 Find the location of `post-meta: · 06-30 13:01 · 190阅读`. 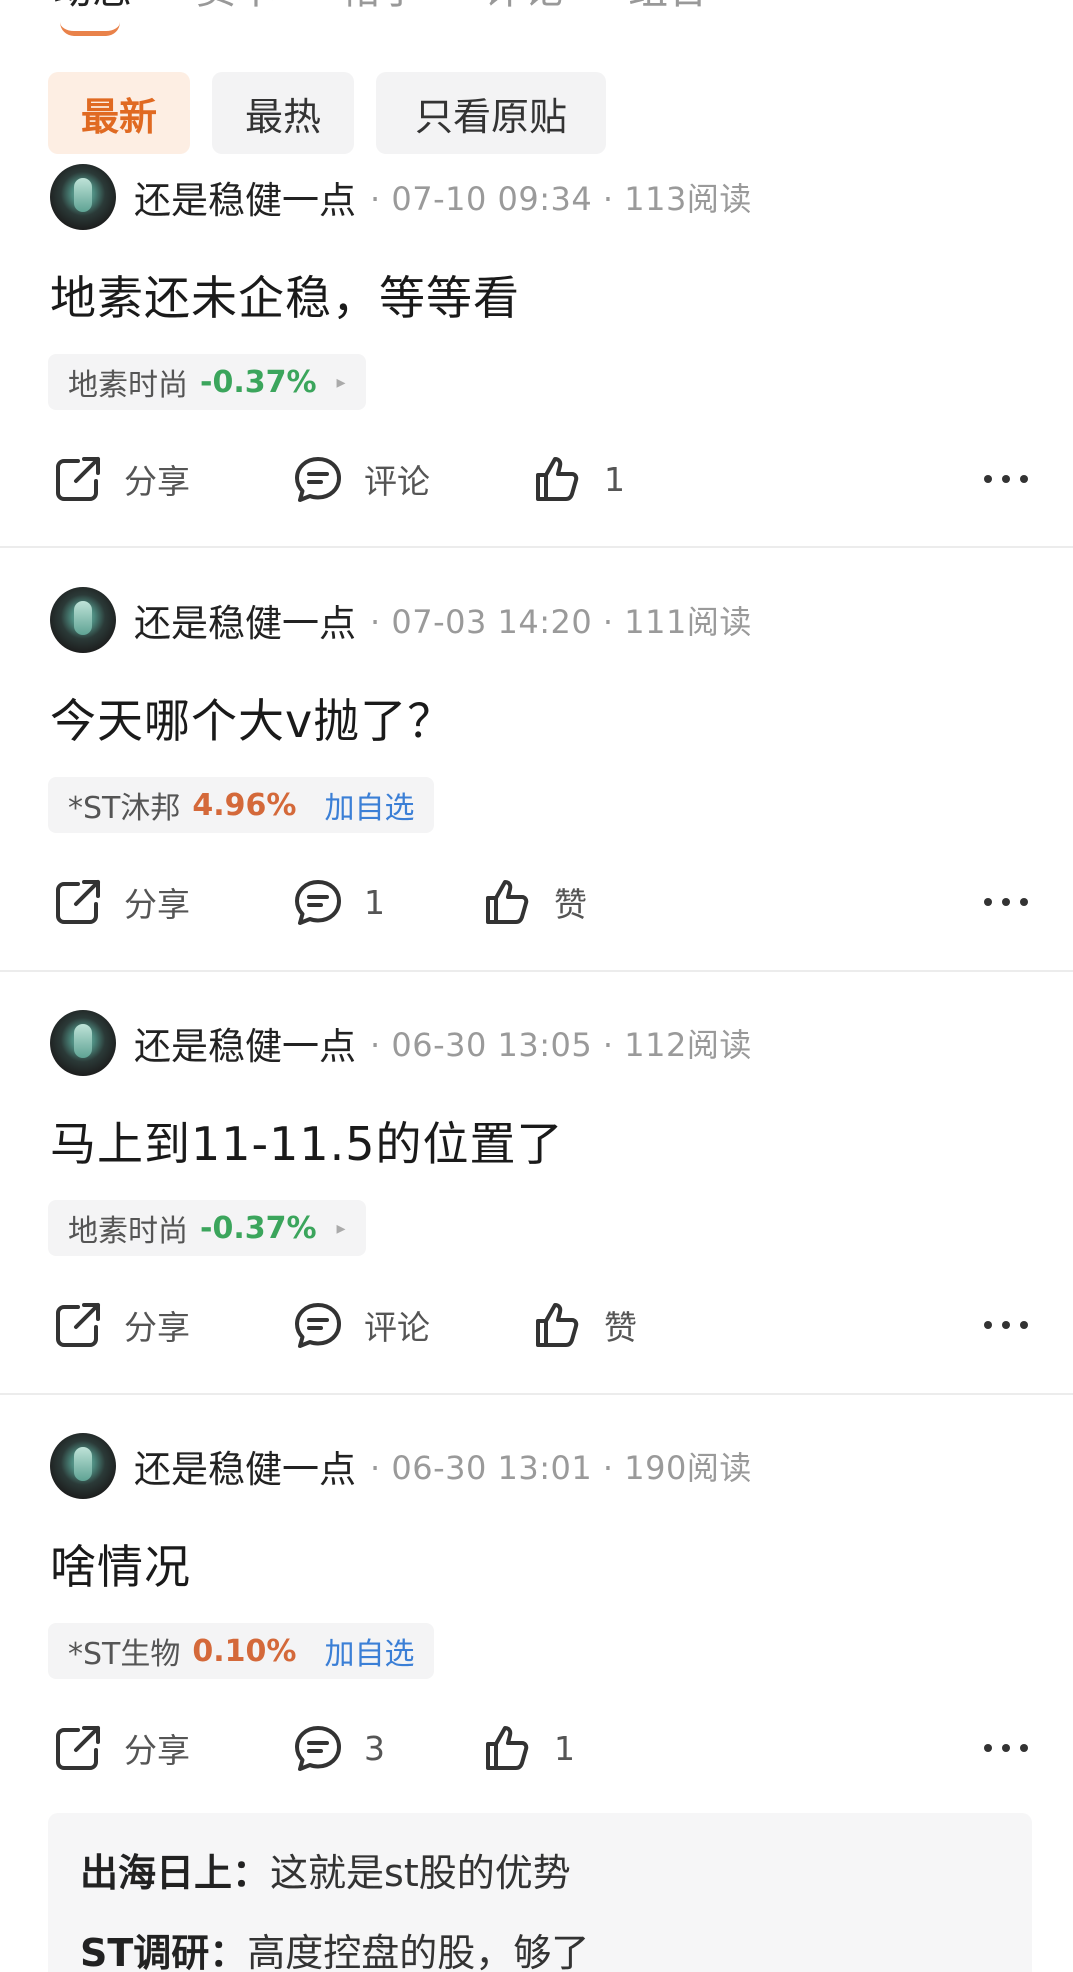

post-meta: · 06-30 13:01 · 190阅读 is located at coordinates (561, 1468).